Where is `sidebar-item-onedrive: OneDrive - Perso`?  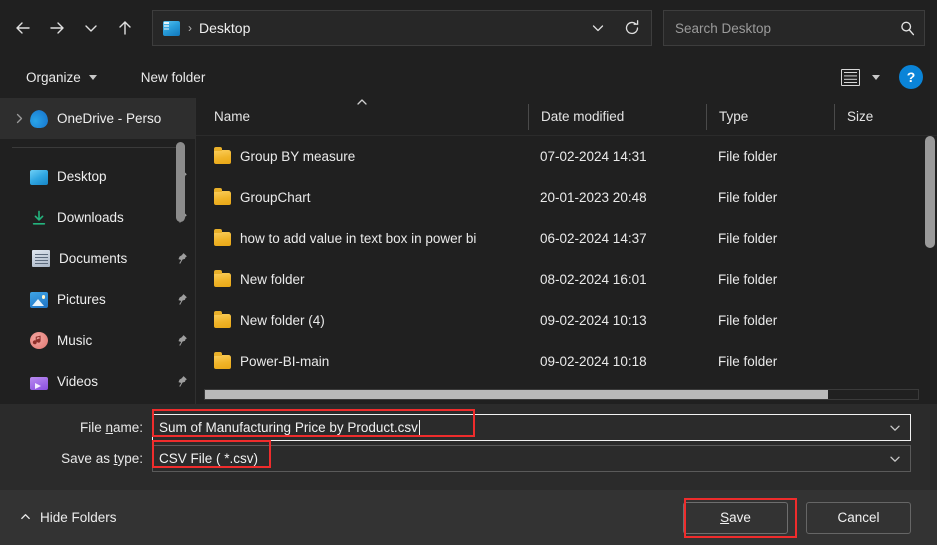 sidebar-item-onedrive: OneDrive - Perso is located at coordinates (97, 118).